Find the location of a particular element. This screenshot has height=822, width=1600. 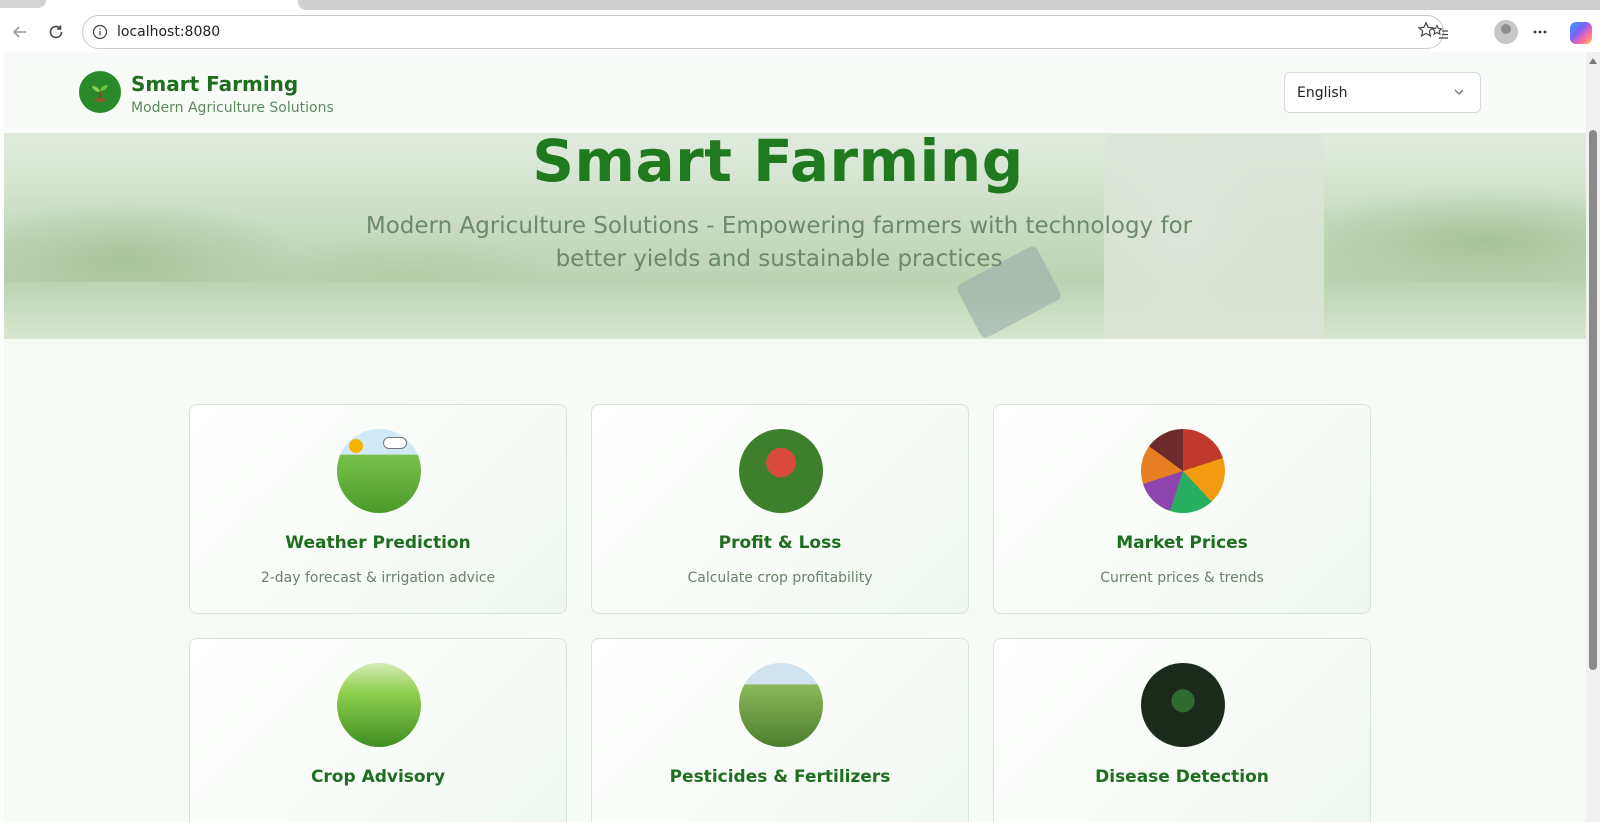

leaf-magnifier-image is located at coordinates (1183, 705).